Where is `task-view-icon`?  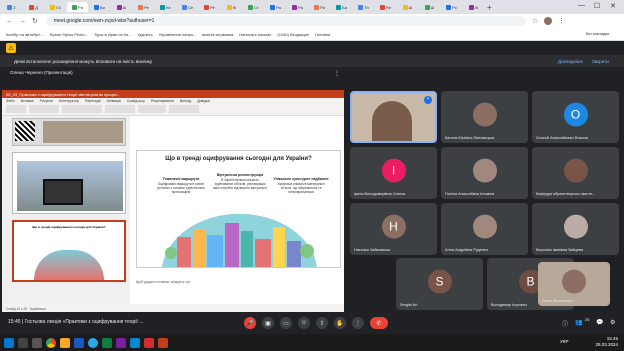 task-view-icon is located at coordinates (37, 342).